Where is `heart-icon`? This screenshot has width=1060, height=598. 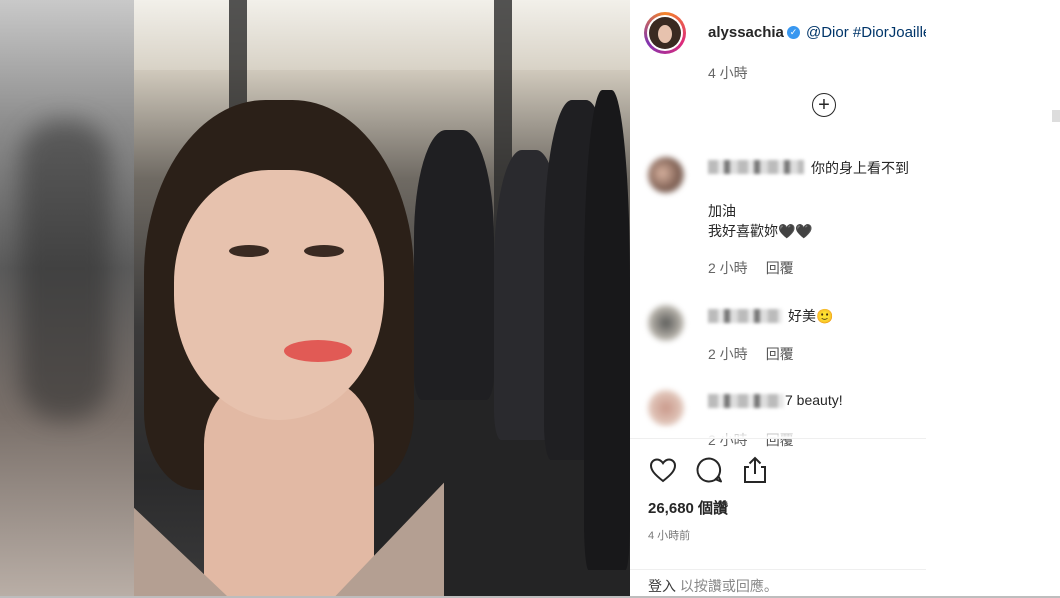
heart-icon is located at coordinates (663, 470).